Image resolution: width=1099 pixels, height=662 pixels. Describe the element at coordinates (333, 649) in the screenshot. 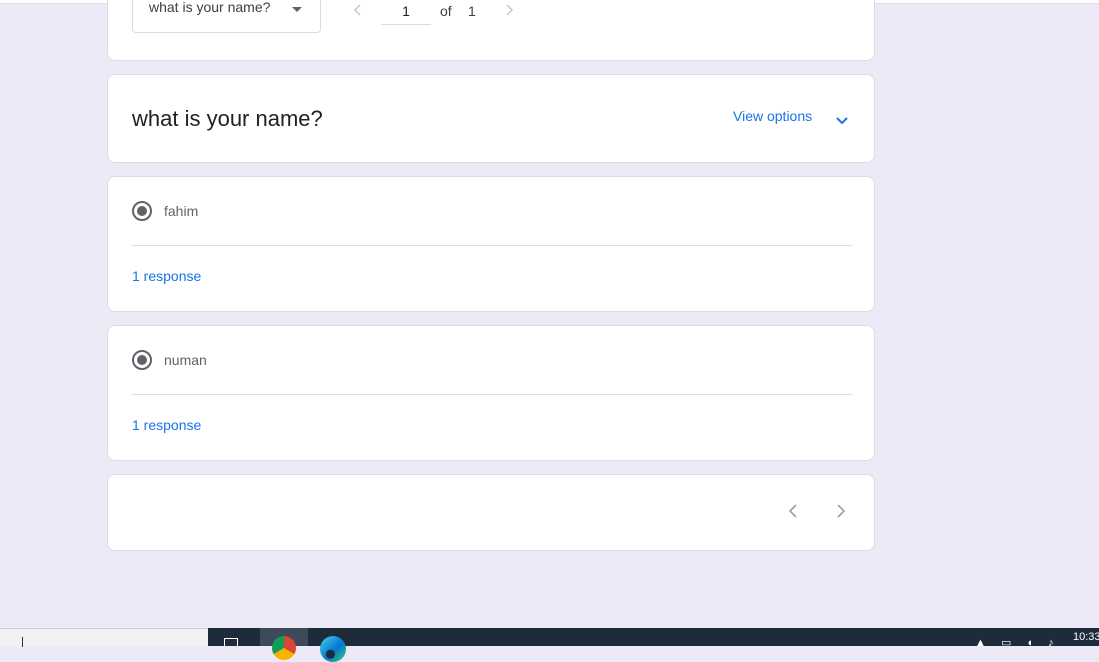

I see `edge-icon` at that location.